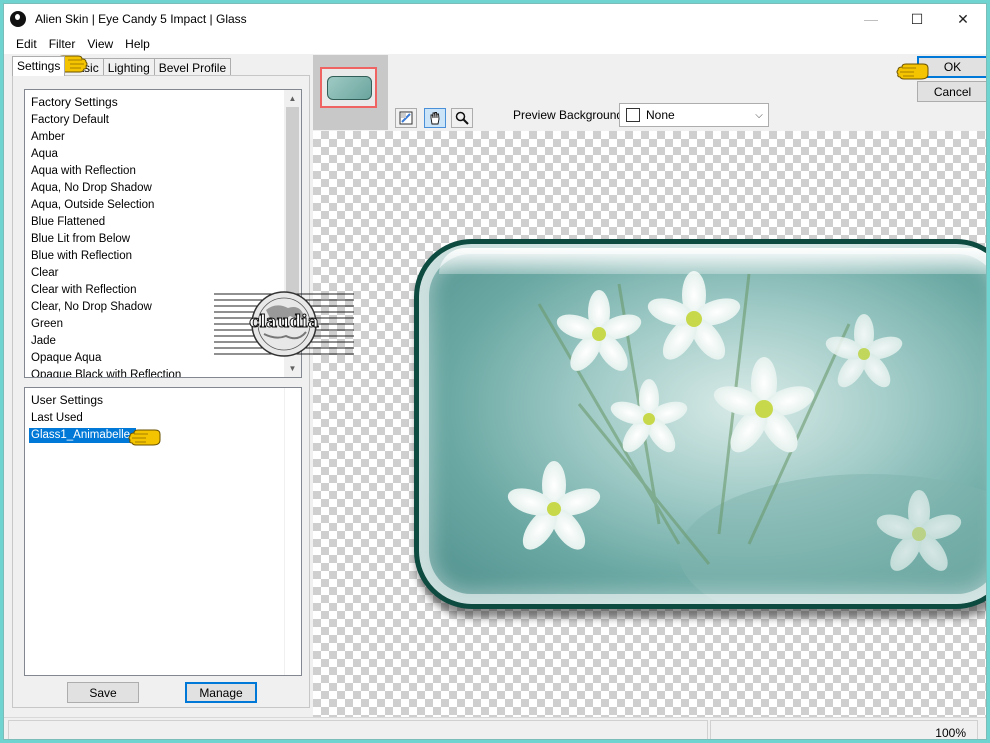  Describe the element at coordinates (62, 44) in the screenshot. I see `menu-filter: Filter` at that location.